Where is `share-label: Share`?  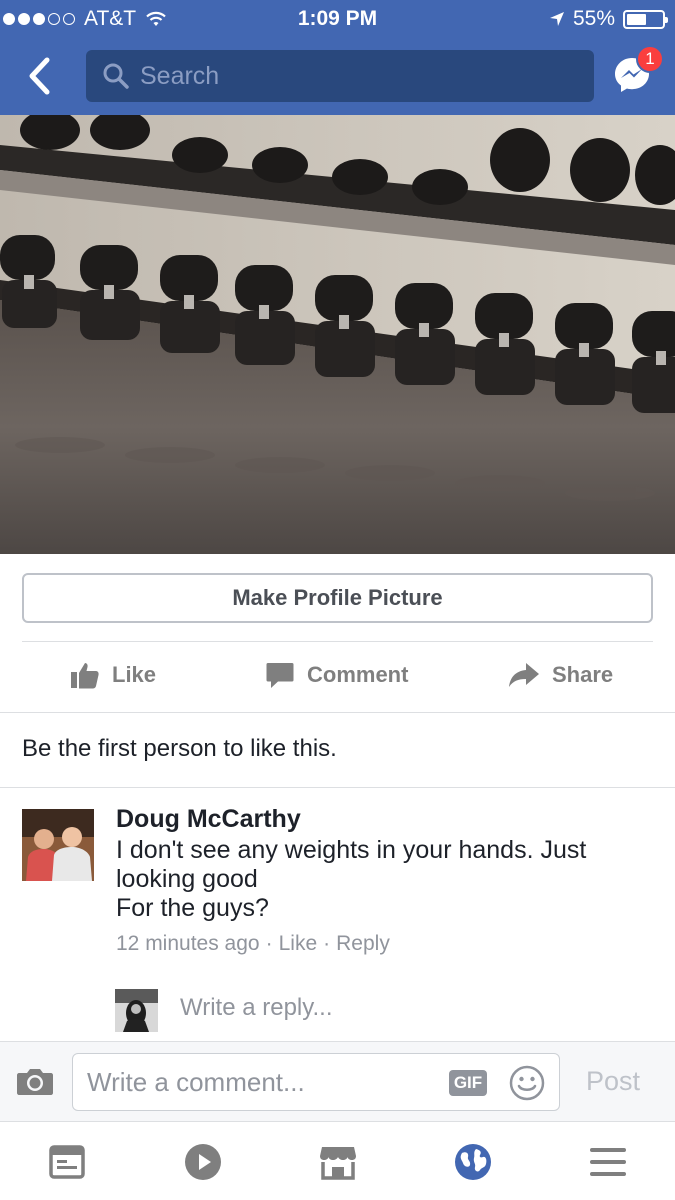 share-label: Share is located at coordinates (583, 674).